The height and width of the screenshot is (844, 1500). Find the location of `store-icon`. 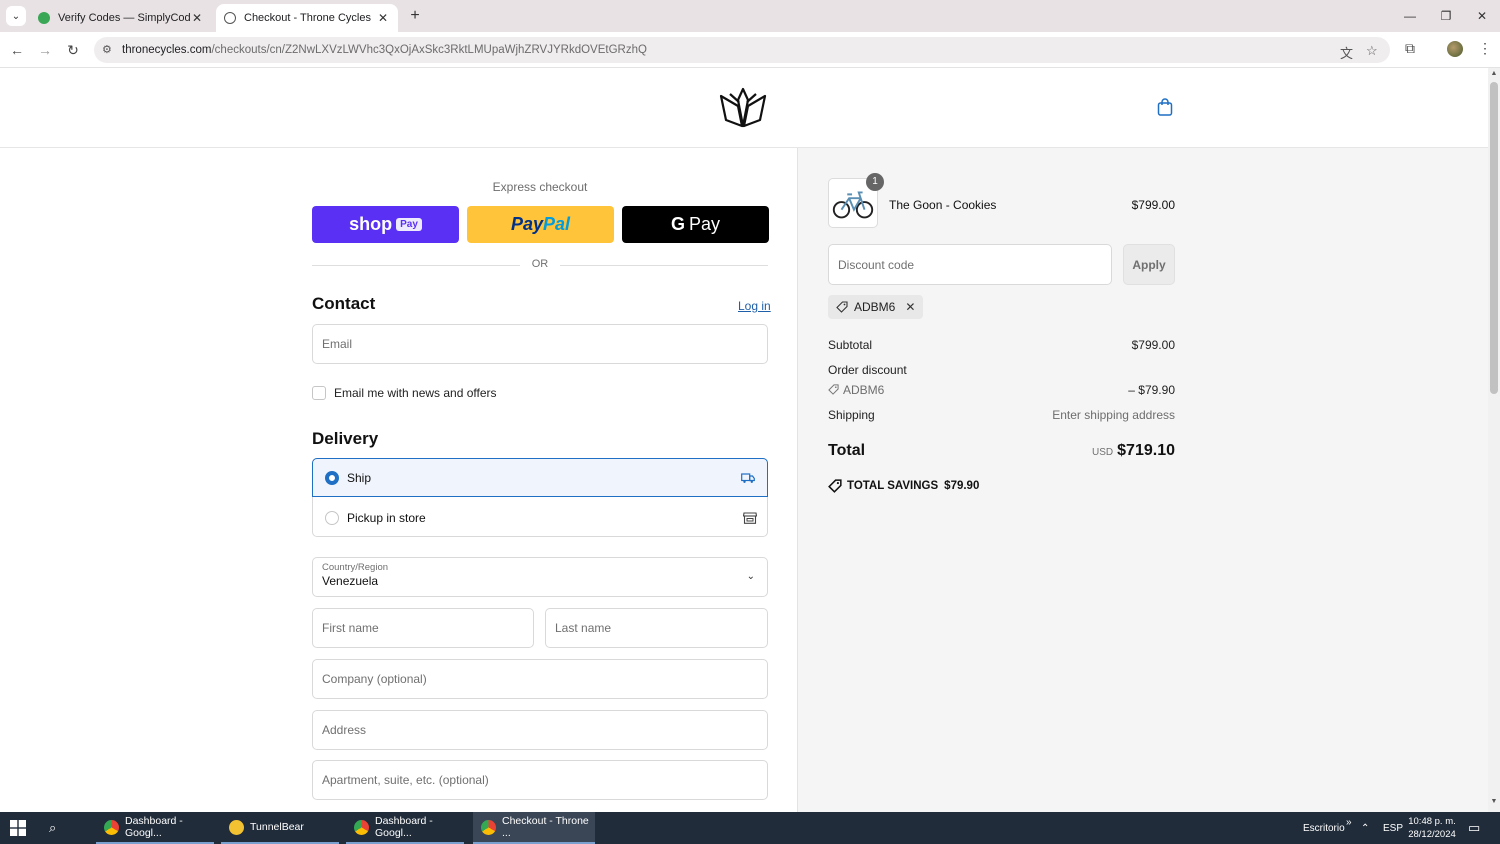

store-icon is located at coordinates (750, 517).